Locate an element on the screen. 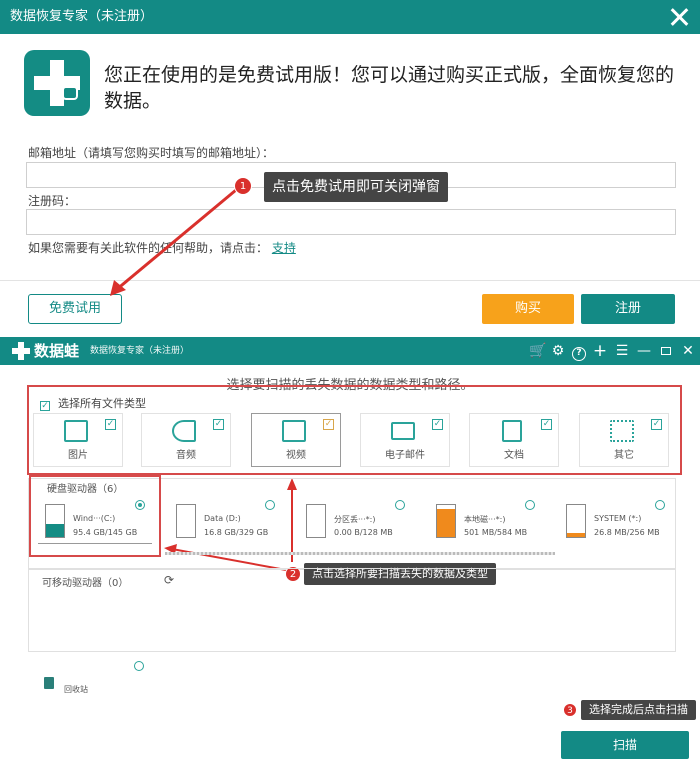 This screenshot has height=765, width=700. close-icon: ✕ is located at coordinates (688, 351).